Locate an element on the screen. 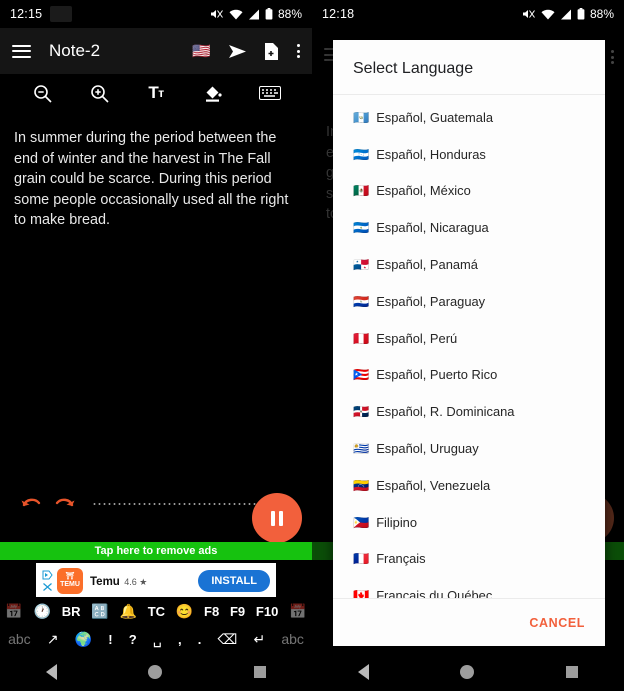 The image size is (624, 691). status-icons: 88% is located at coordinates (256, 14).